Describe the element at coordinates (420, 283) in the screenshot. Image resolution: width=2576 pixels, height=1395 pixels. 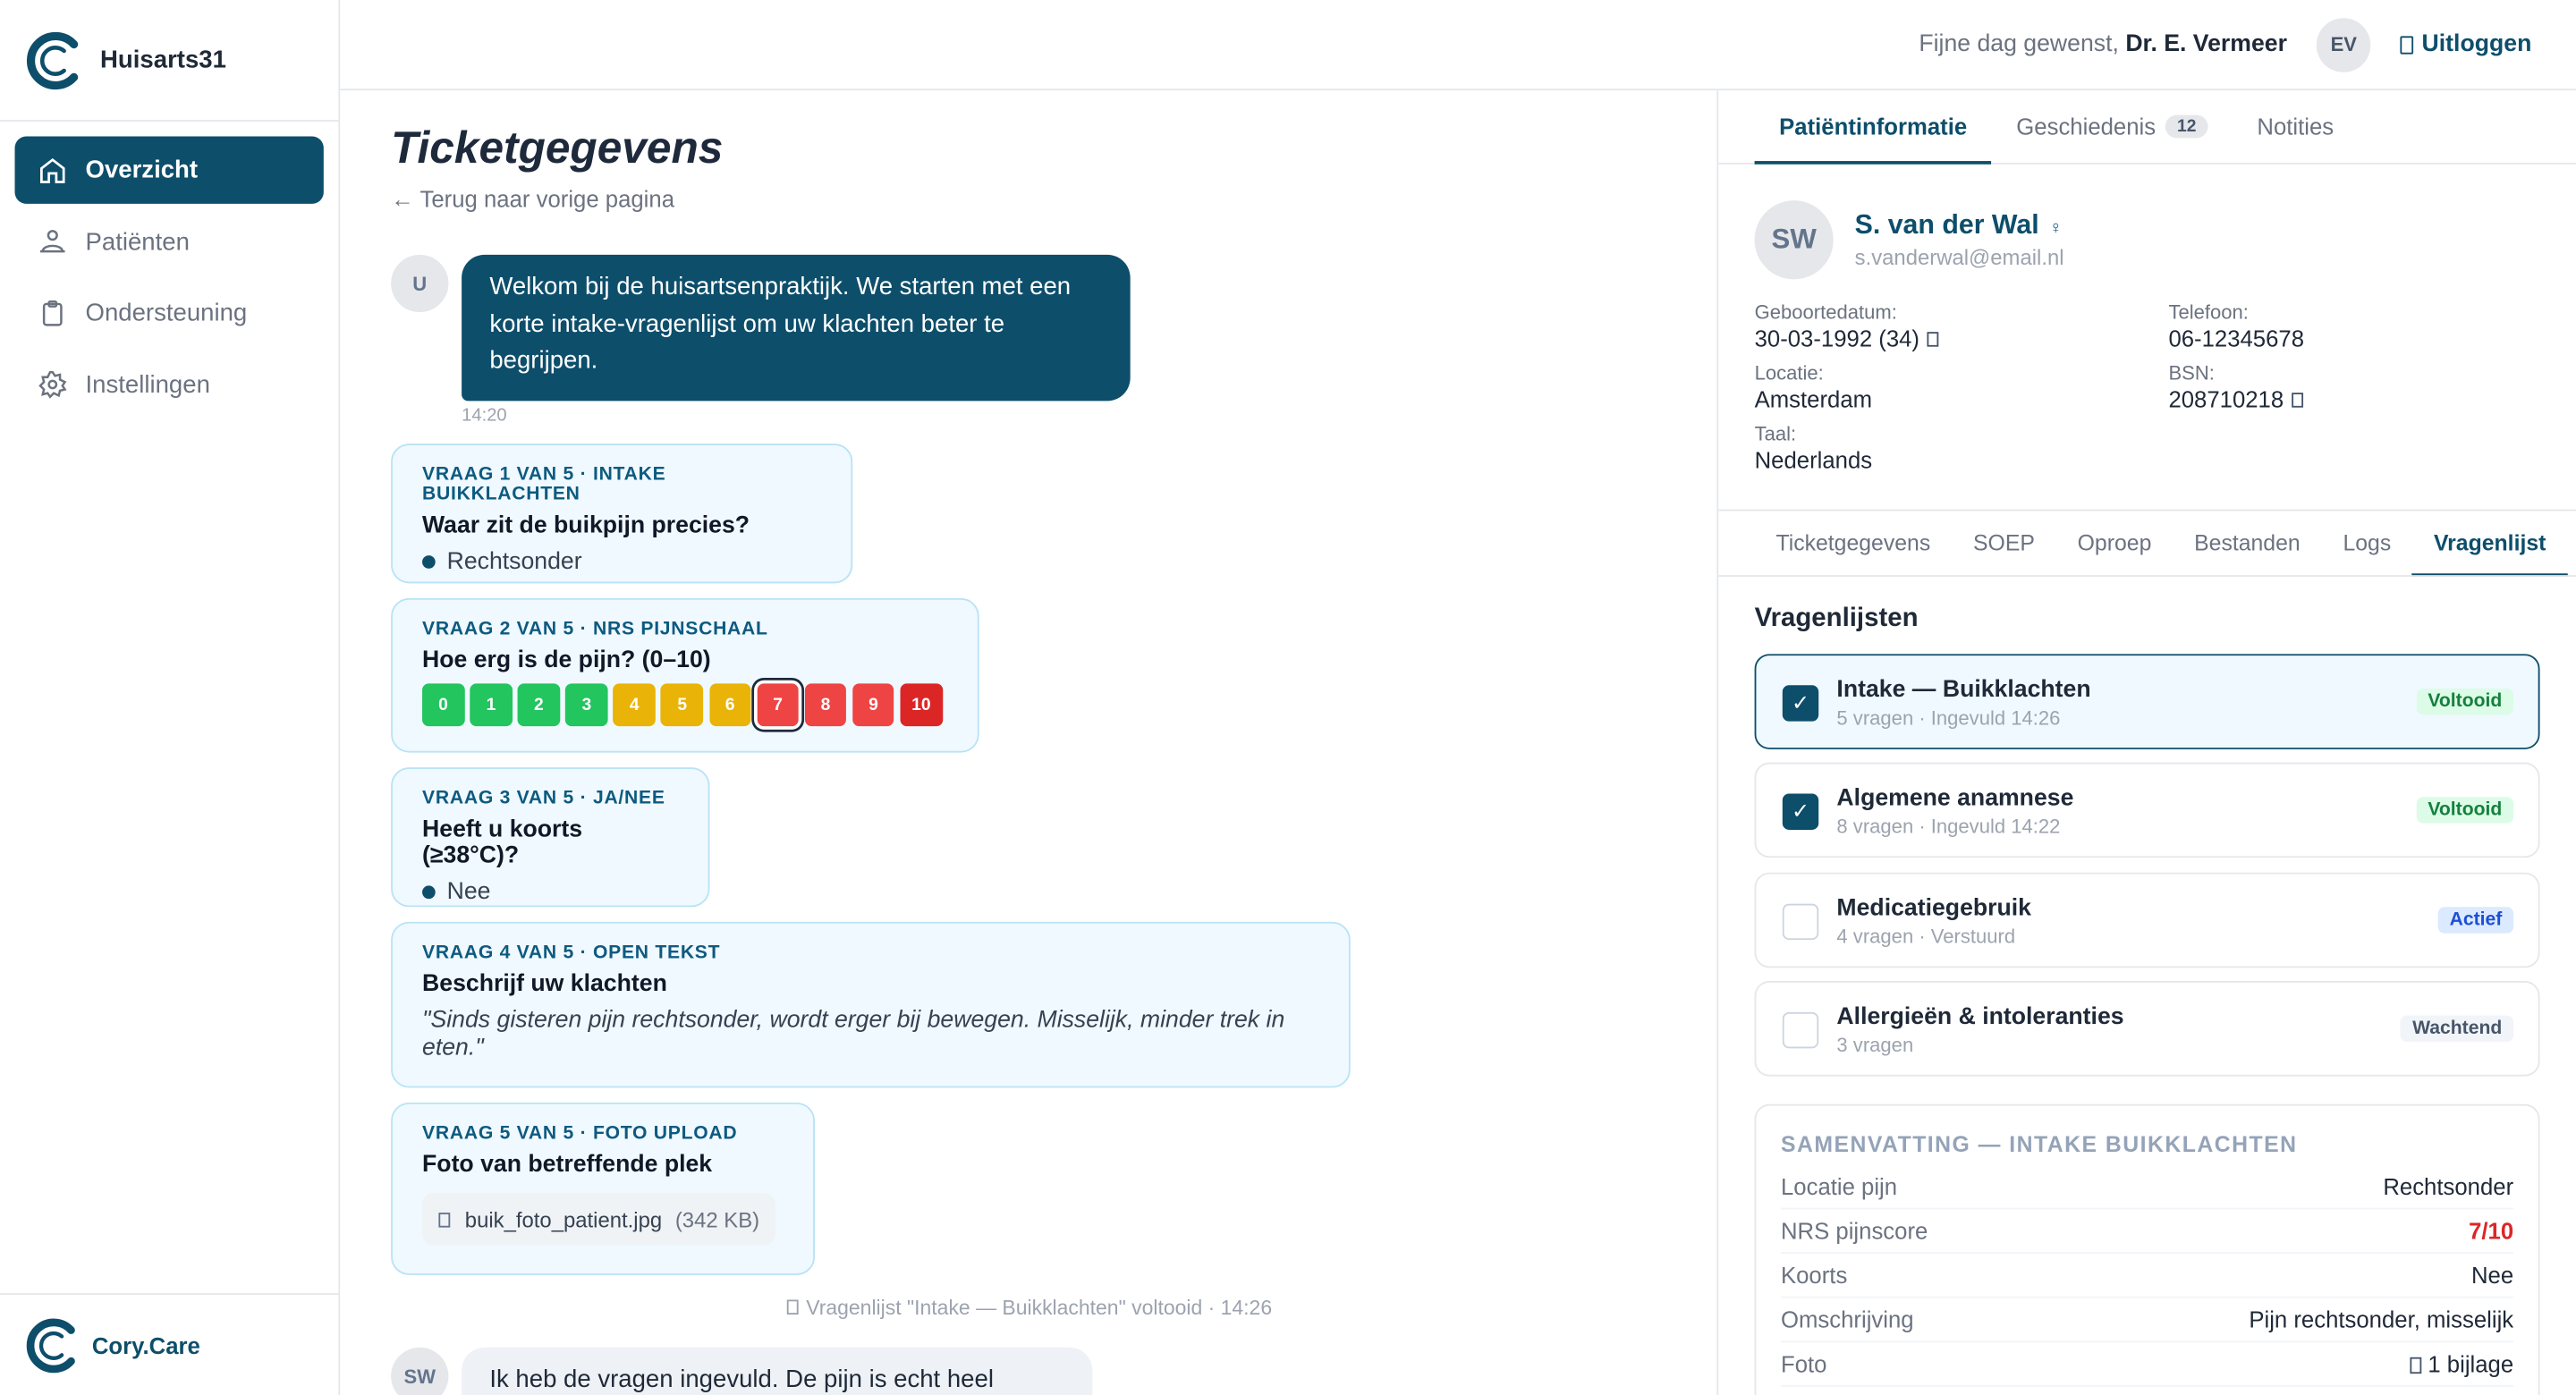
I see `avatar: U` at that location.